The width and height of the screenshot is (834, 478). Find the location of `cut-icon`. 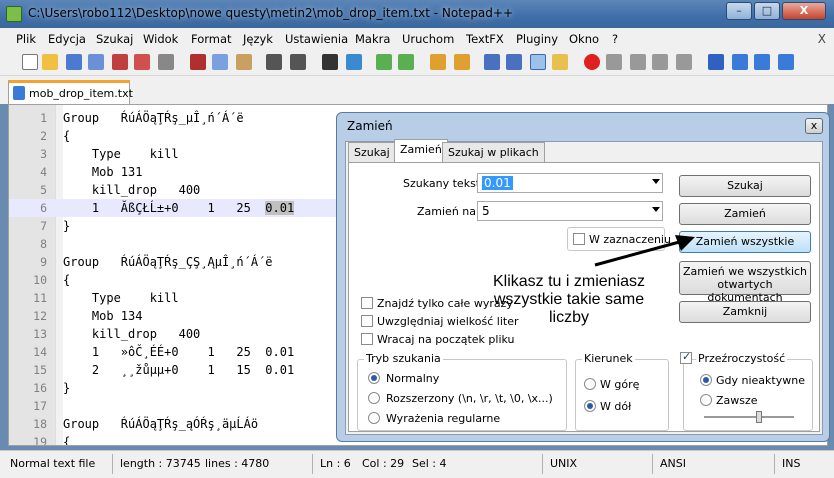

cut-icon is located at coordinates (198, 62).